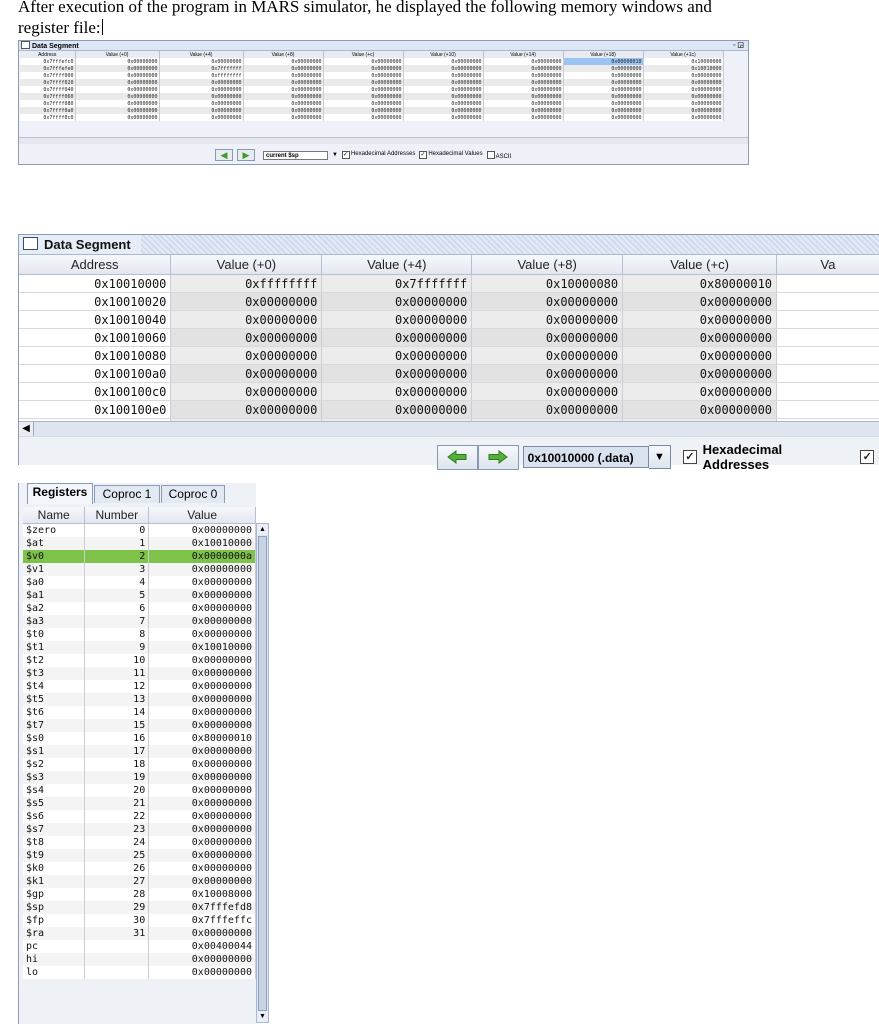 The image size is (879, 1024). Describe the element at coordinates (262, 529) in the screenshot. I see `scroll-up-icon: ▲` at that location.